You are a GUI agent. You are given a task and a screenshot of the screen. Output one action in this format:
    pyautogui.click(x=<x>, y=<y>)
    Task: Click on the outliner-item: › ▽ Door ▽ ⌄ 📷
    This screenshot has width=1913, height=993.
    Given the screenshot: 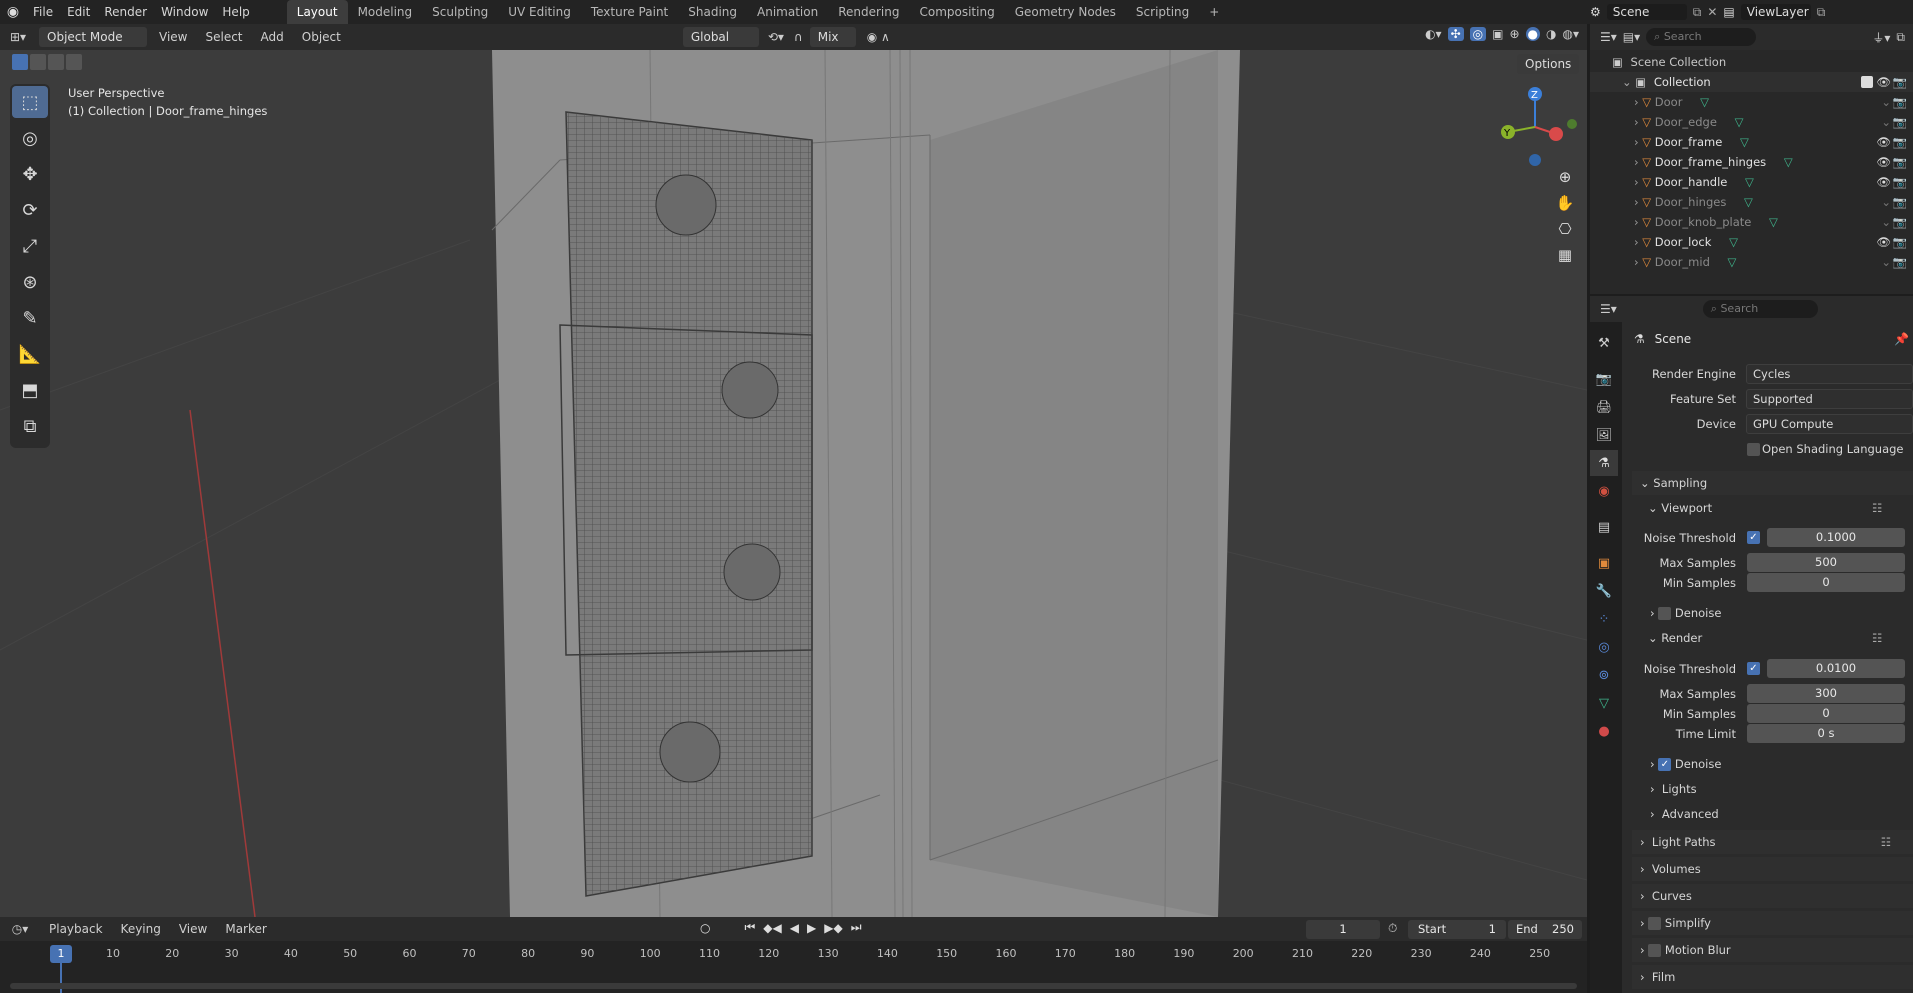 What is the action you would take?
    pyautogui.click(x=1751, y=102)
    